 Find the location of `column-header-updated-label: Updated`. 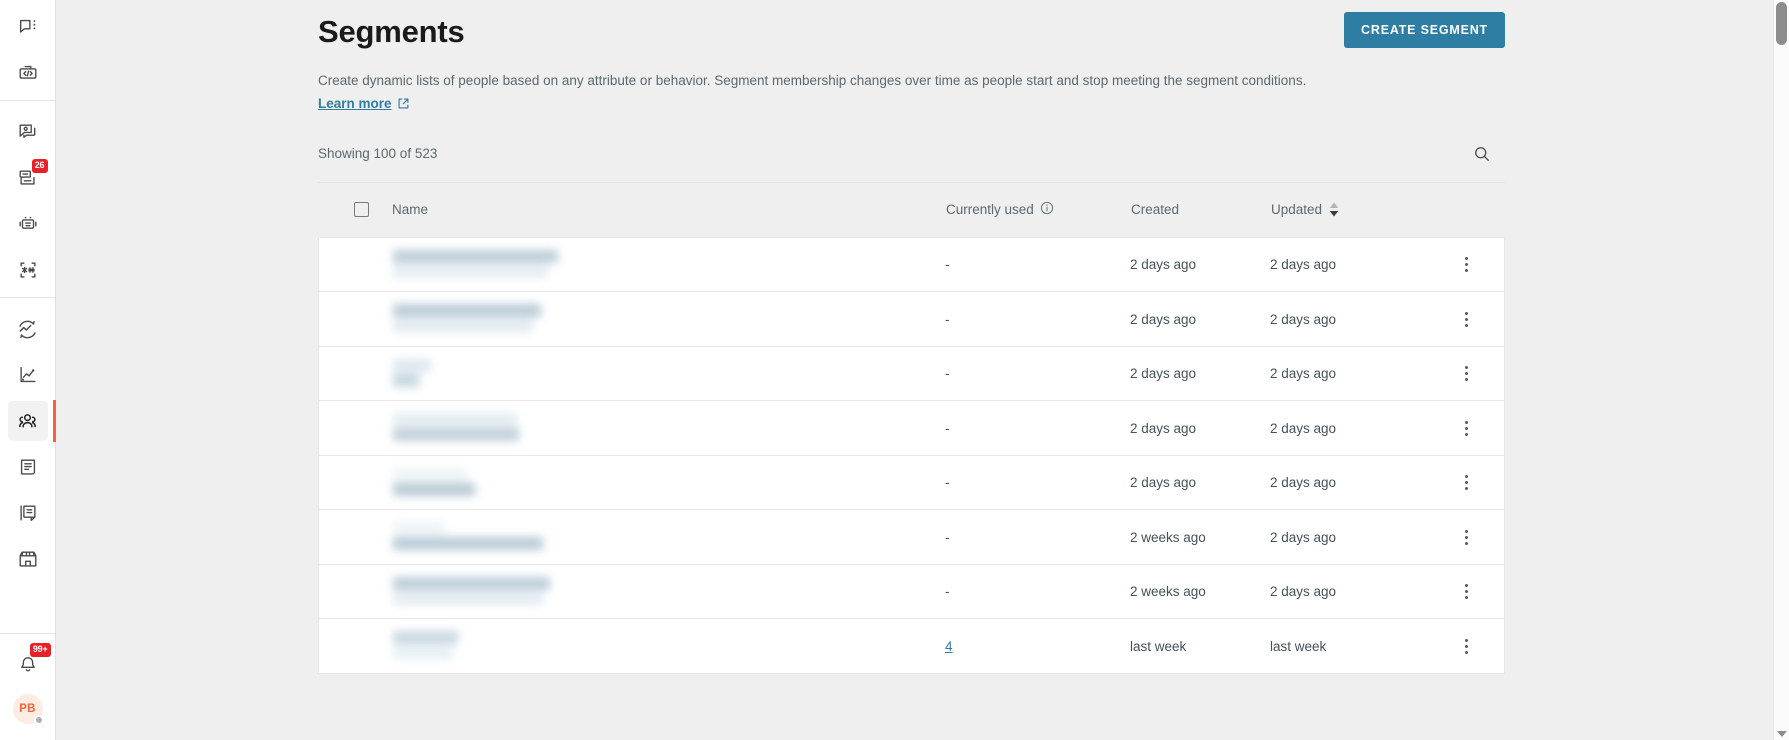

column-header-updated-label: Updated is located at coordinates (1297, 210).